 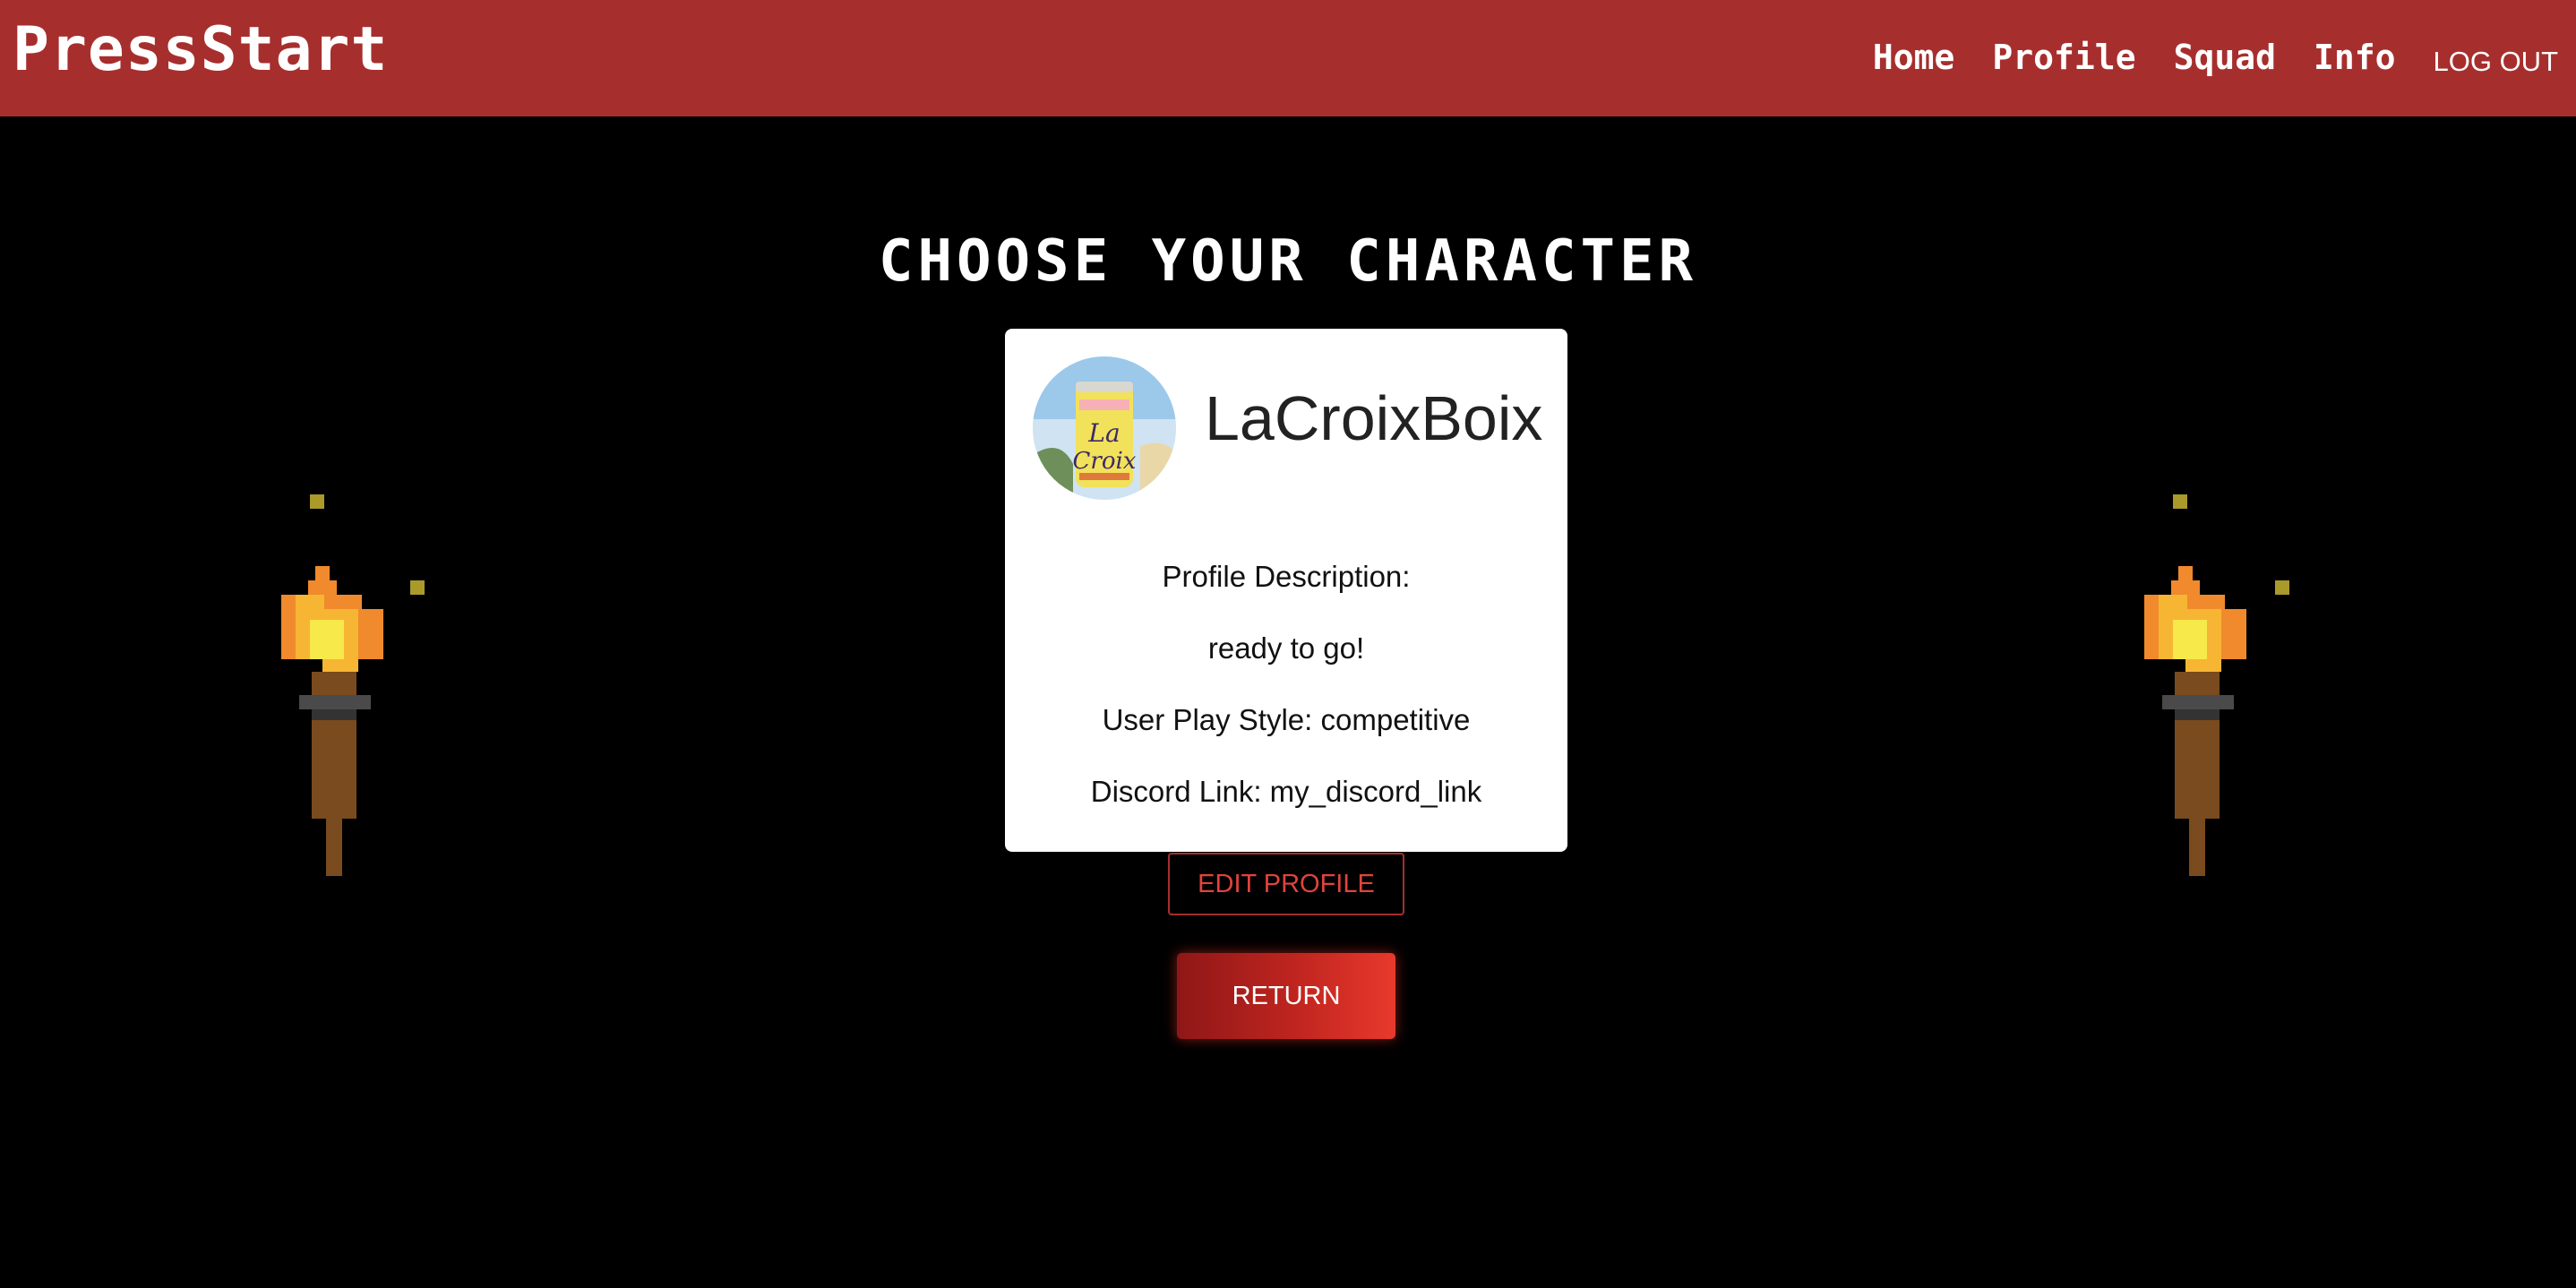 I want to click on profile-description-label: Profile Description:, so click(x=1286, y=576).